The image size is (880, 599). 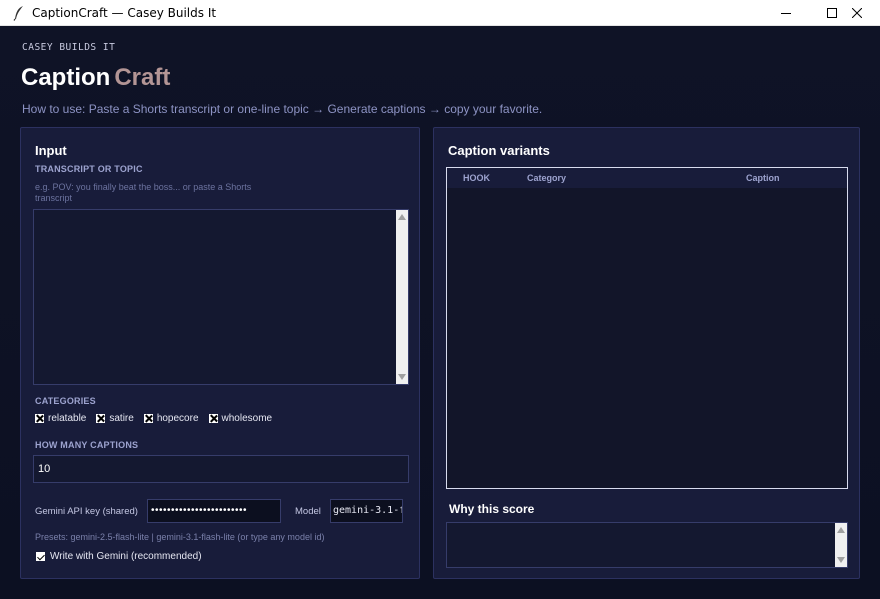 I want to click on column-caption: Caption, so click(x=763, y=178).